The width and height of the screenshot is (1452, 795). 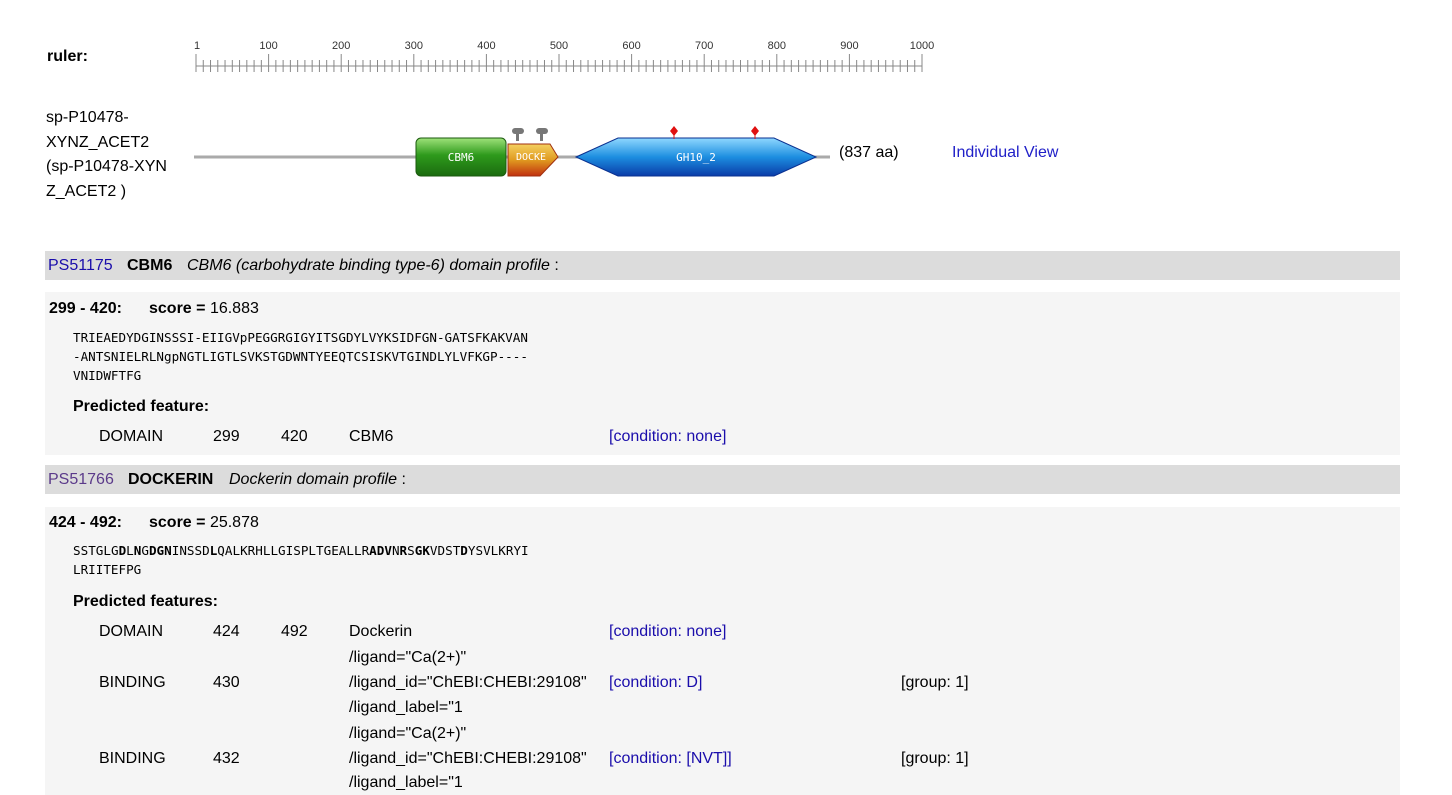 I want to click on domain-label: DOCKE, so click(x=531, y=157).